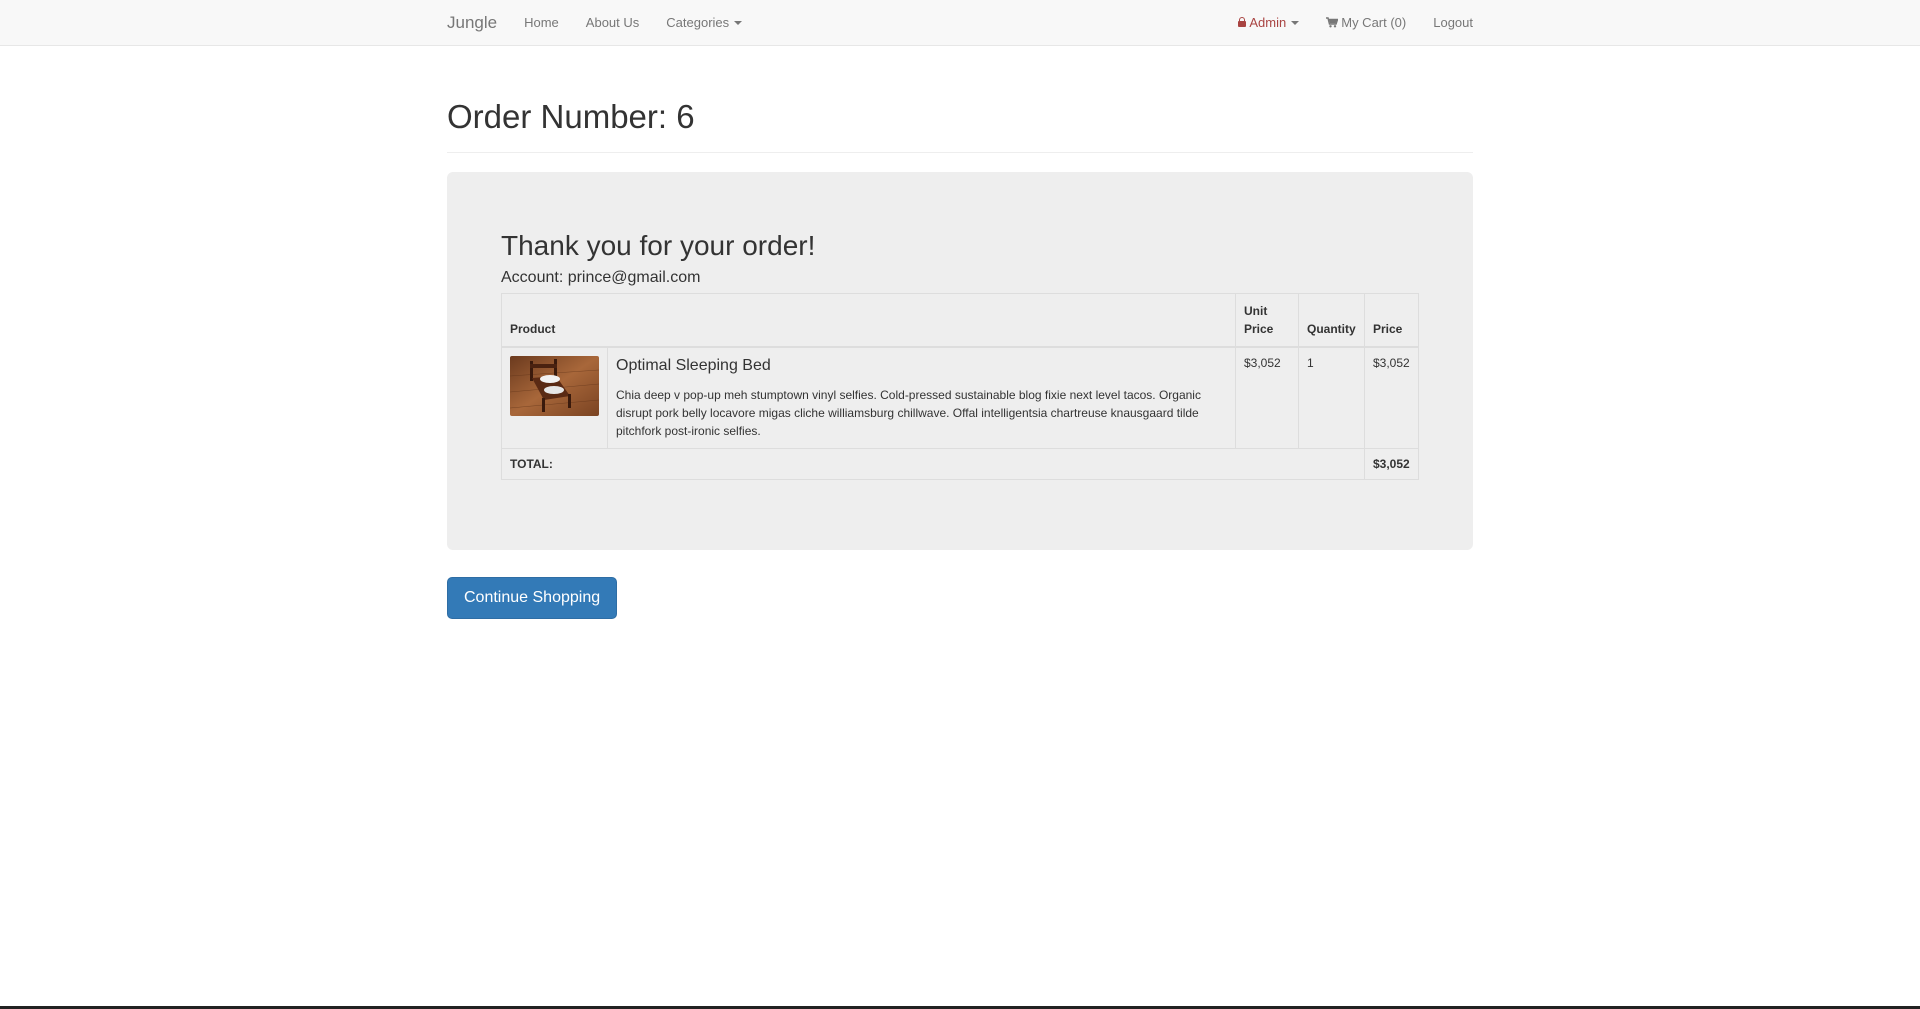 The height and width of the screenshot is (1009, 1920). I want to click on page-title: Order Number: 6, so click(571, 116).